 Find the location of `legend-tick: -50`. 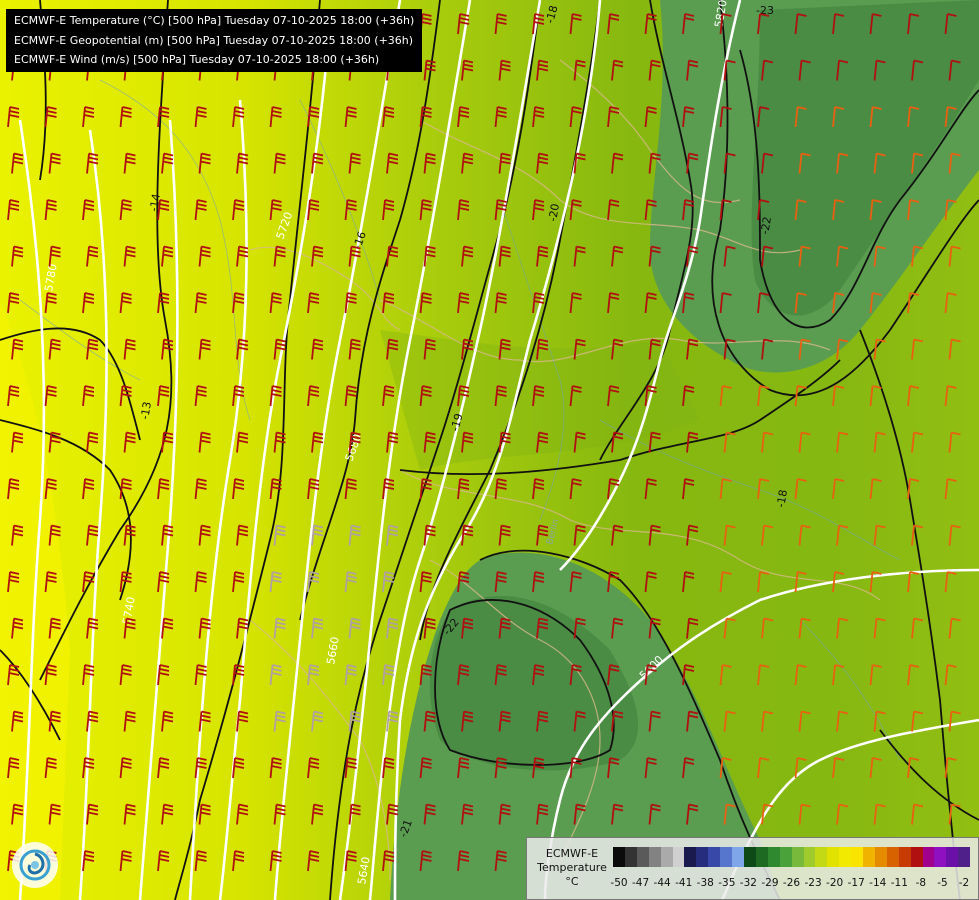

legend-tick: -50 is located at coordinates (619, 883).